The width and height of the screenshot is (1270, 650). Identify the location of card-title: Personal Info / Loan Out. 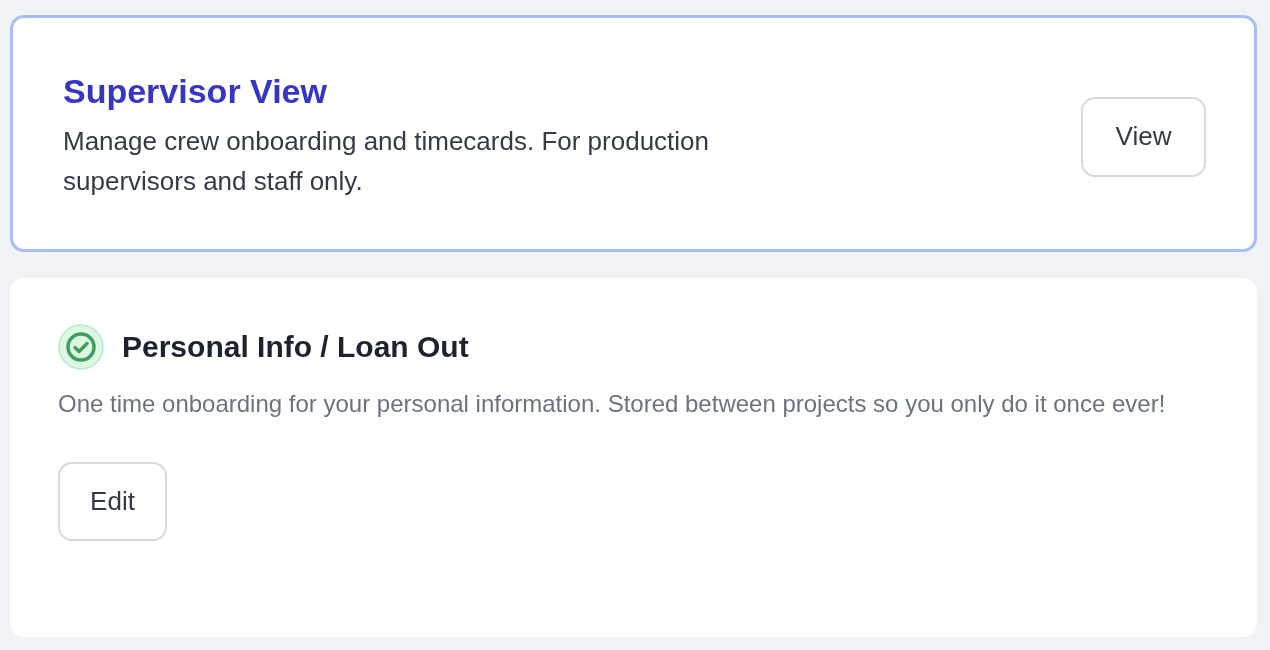
(295, 347).